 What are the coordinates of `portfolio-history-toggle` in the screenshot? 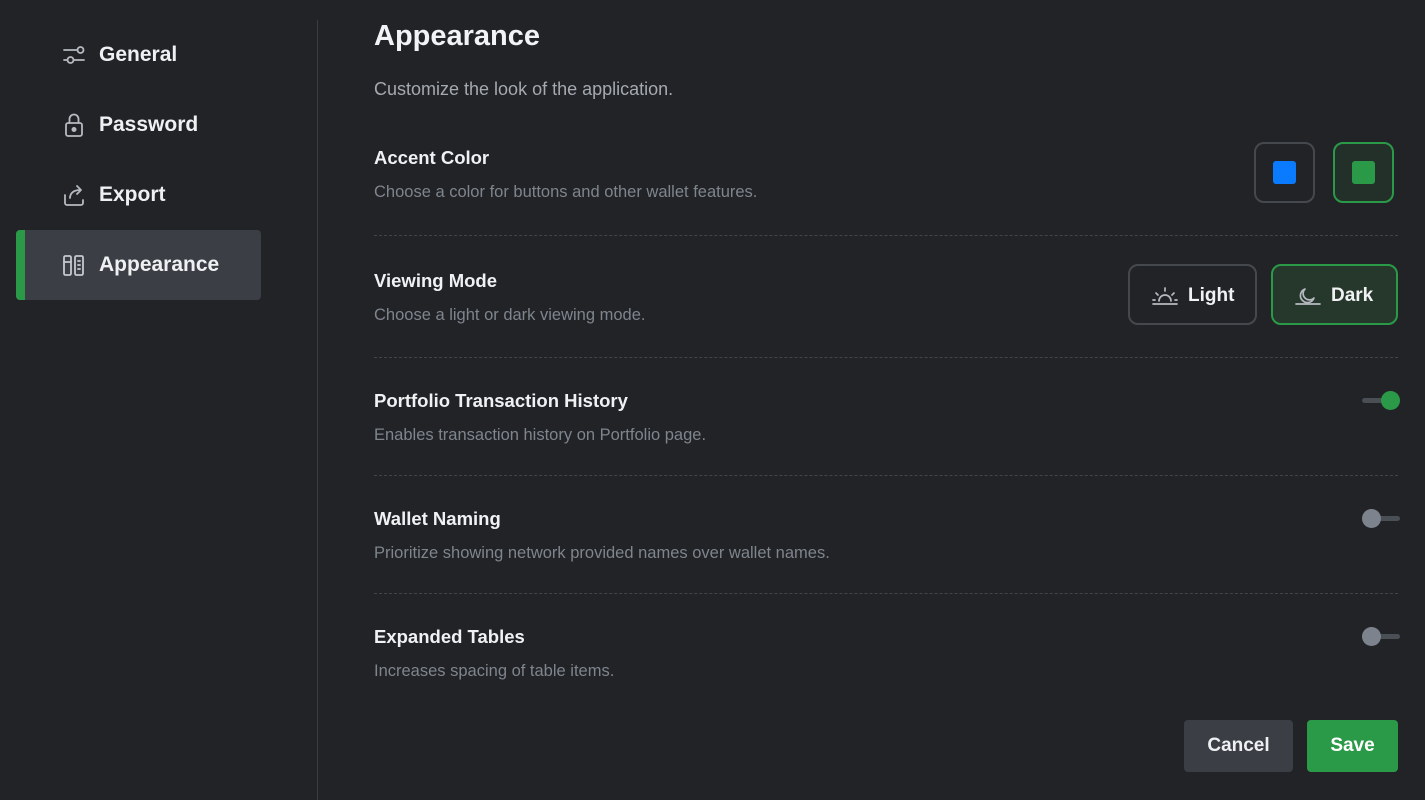 It's located at (1381, 401).